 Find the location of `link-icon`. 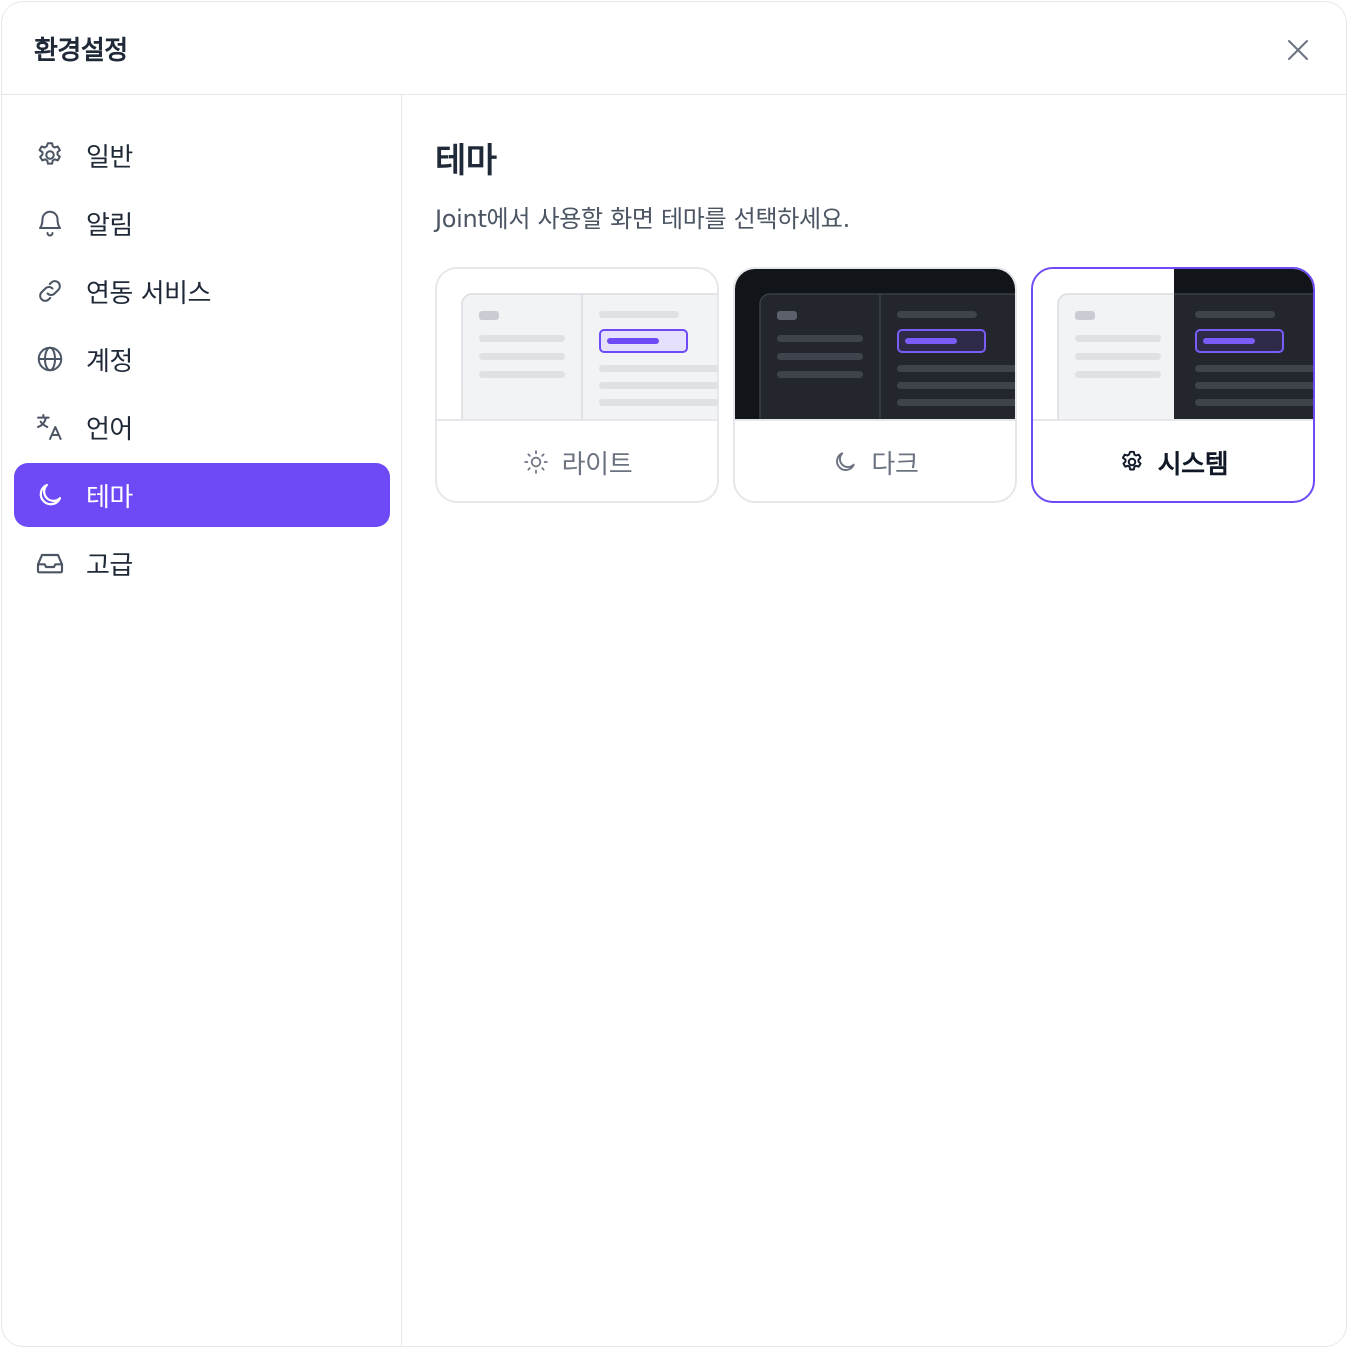

link-icon is located at coordinates (50, 291).